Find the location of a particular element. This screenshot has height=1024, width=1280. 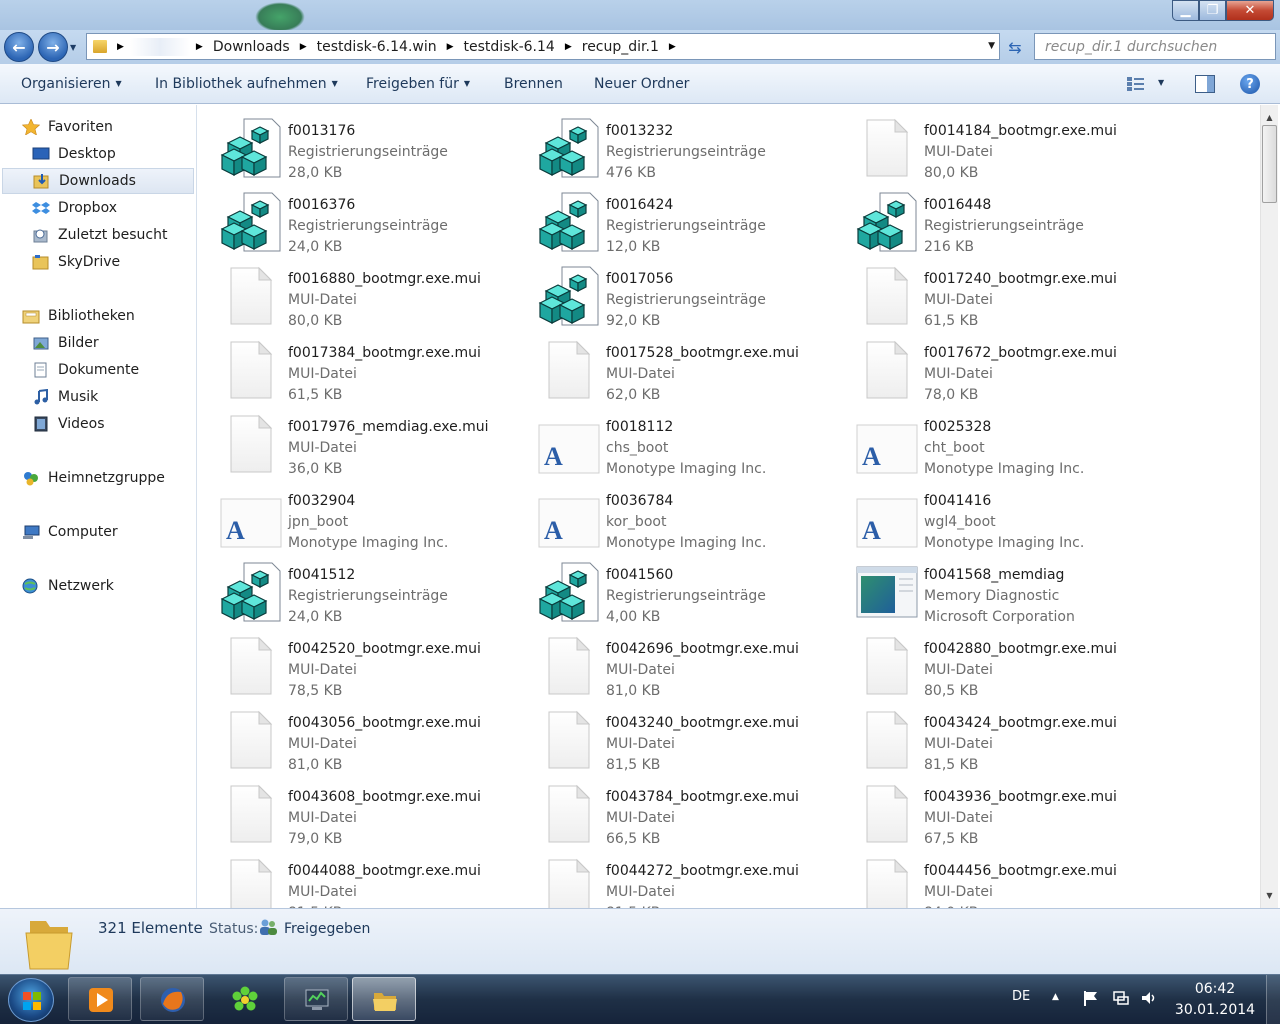

file-item: Af0041416 wgl4_boot Monotype Imaging Inc. is located at coordinates (984, 516).